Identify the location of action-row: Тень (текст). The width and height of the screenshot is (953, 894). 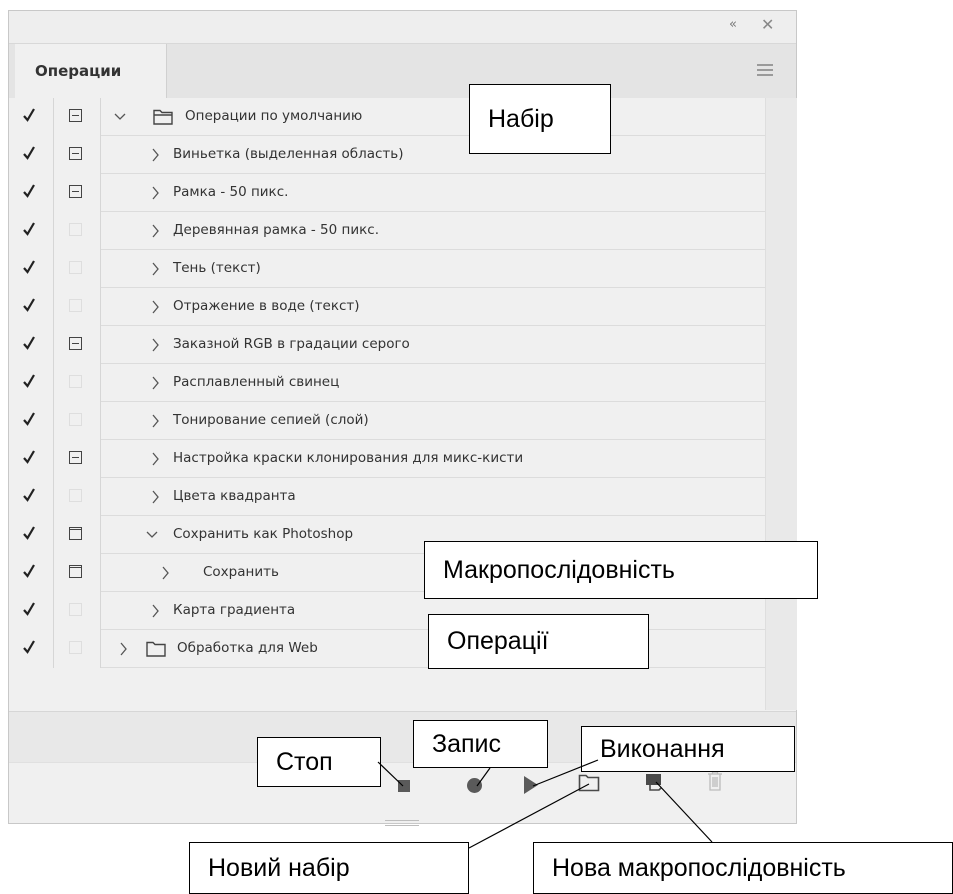
(387, 269).